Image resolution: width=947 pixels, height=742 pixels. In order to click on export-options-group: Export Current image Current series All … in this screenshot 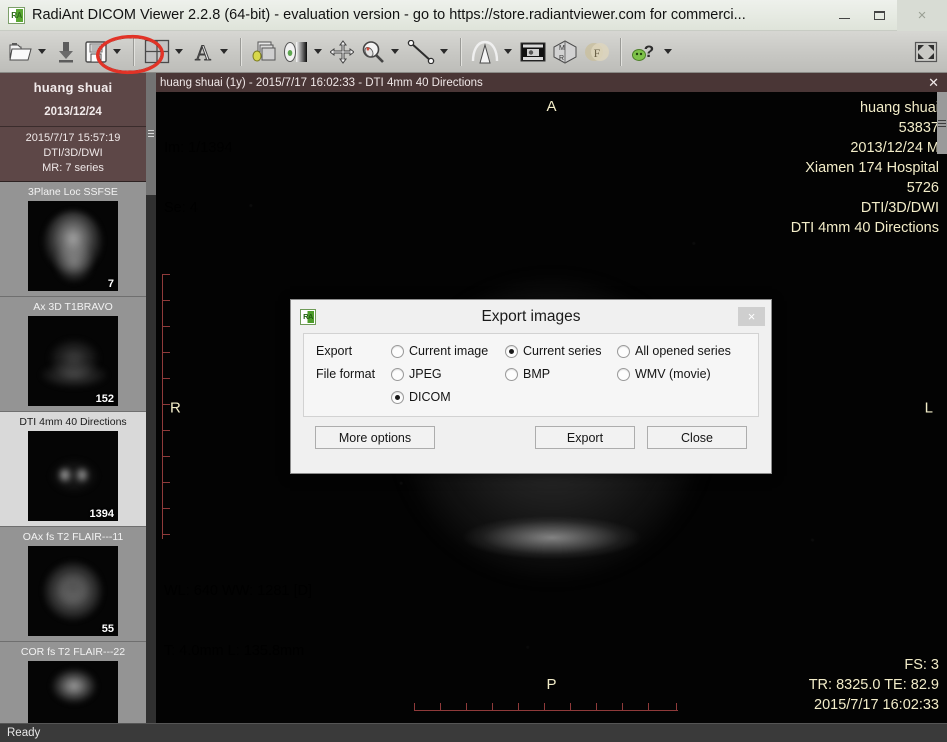, I will do `click(531, 375)`.